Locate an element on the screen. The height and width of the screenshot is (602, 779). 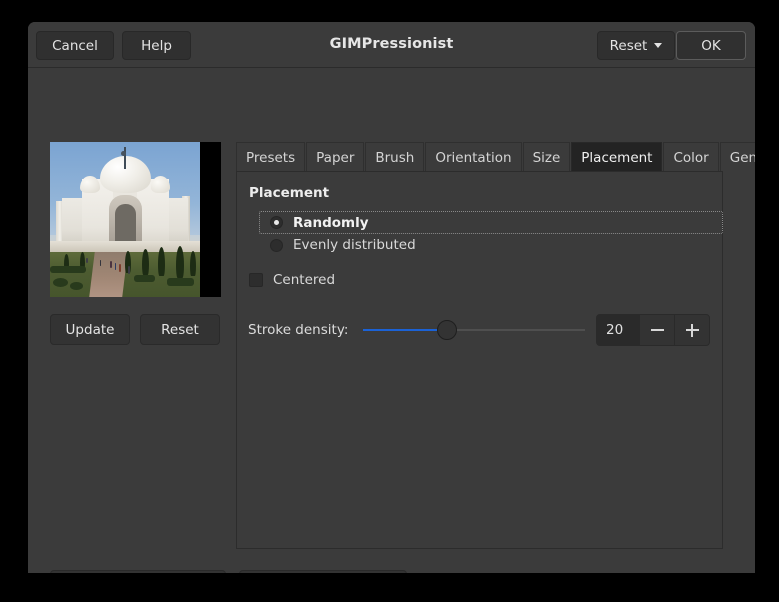
update-button-label: Update is located at coordinates (90, 329).